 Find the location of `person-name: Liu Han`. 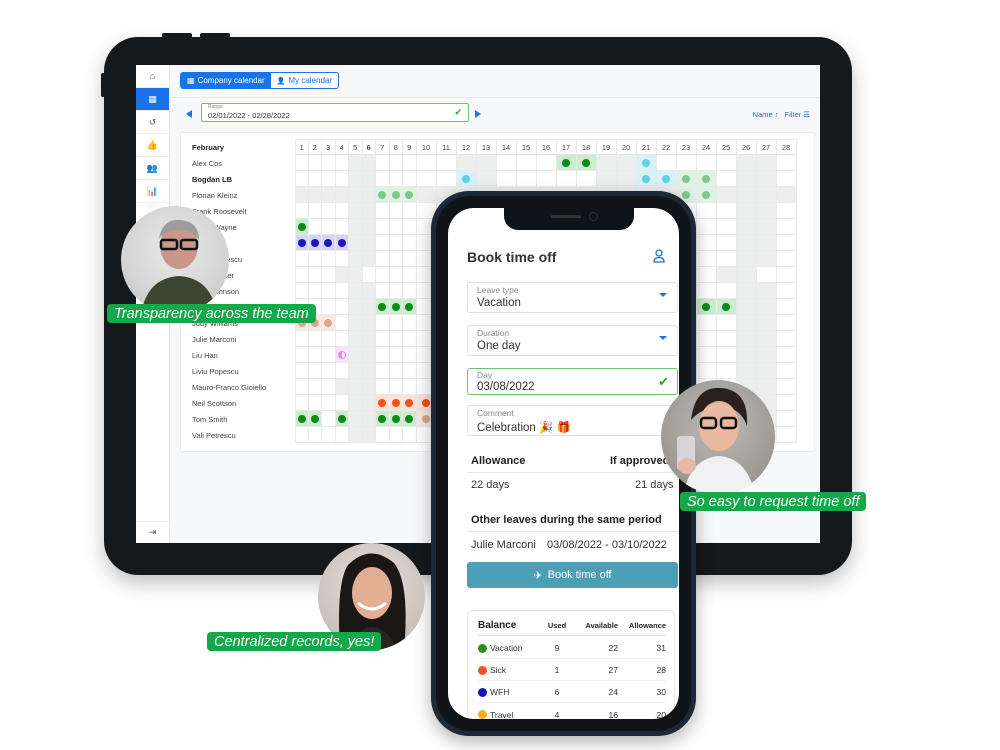

person-name: Liu Han is located at coordinates (247, 355).